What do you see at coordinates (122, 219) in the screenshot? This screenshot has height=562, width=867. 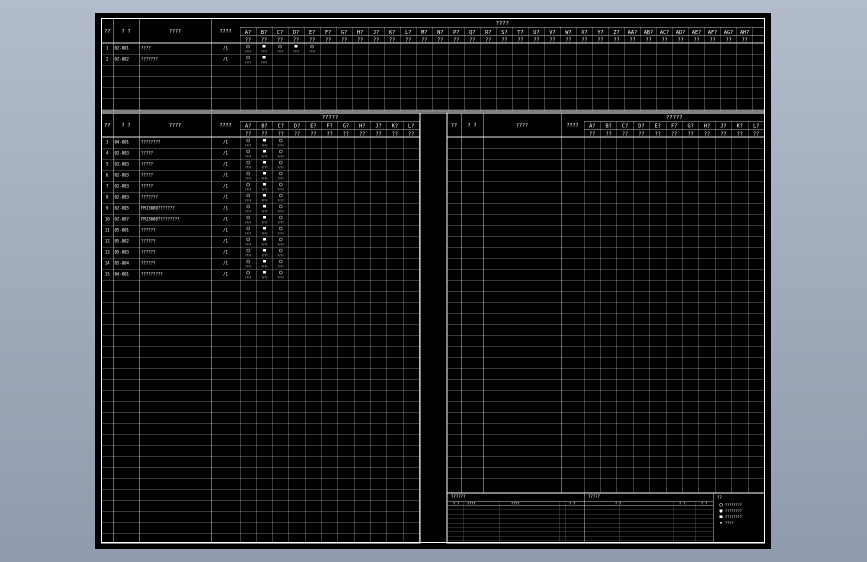 I see `row-code: 02-007` at bounding box center [122, 219].